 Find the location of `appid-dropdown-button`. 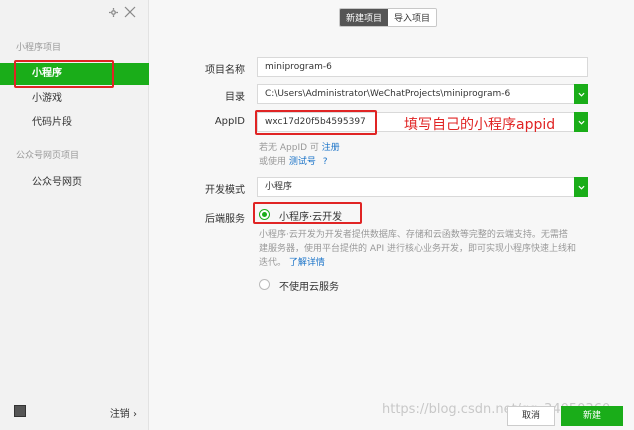

appid-dropdown-button is located at coordinates (581, 122).